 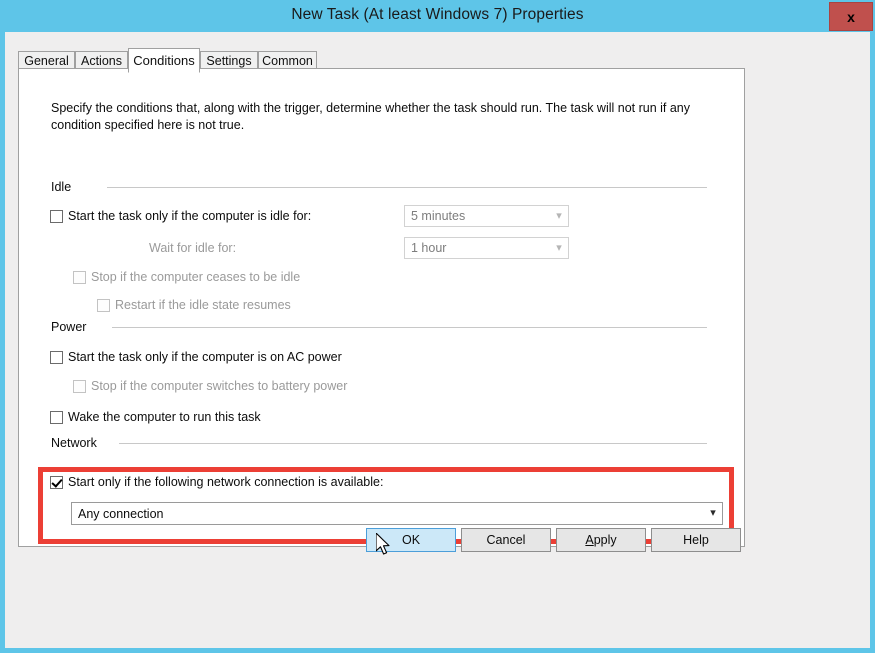 I want to click on checkbox-label: Wake the computer to run this task, so click(x=164, y=417).